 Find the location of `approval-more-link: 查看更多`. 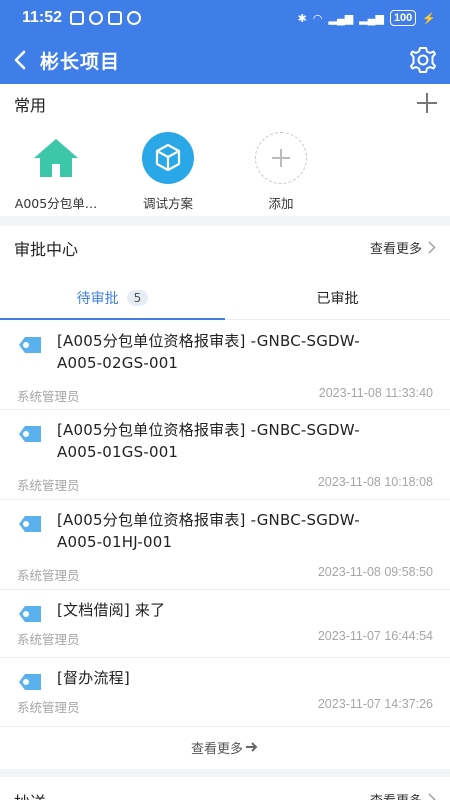

approval-more-link: 查看更多 is located at coordinates (403, 247).